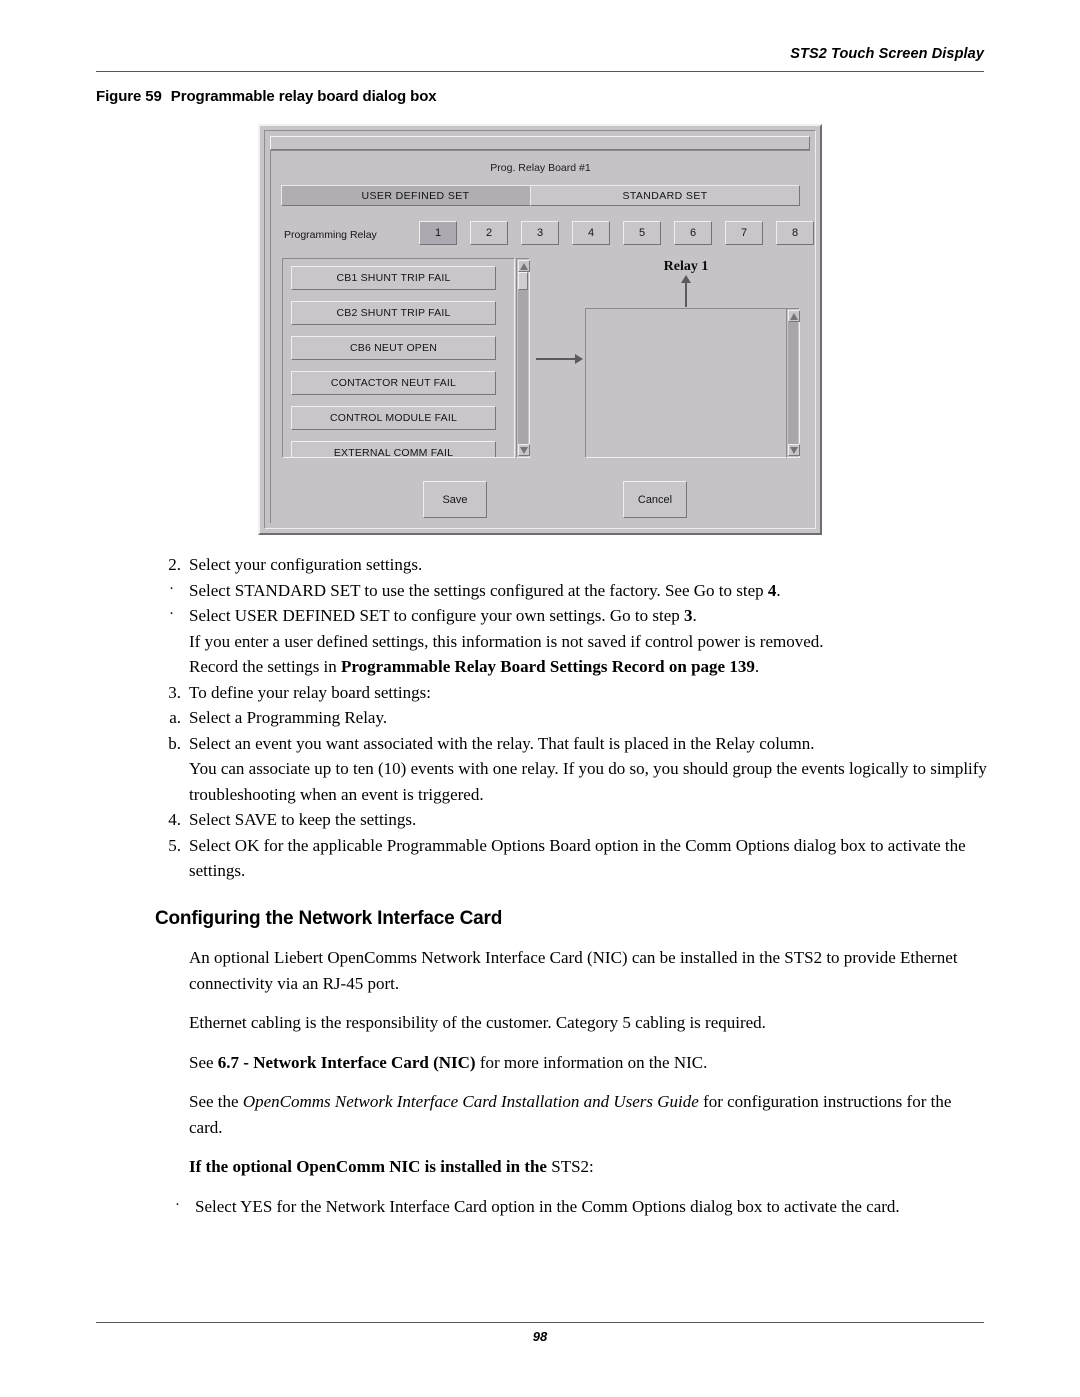 The height and width of the screenshot is (1397, 1080). Describe the element at coordinates (216, 1101) in the screenshot. I see `nic-paragraph-4-pre: See the` at that location.